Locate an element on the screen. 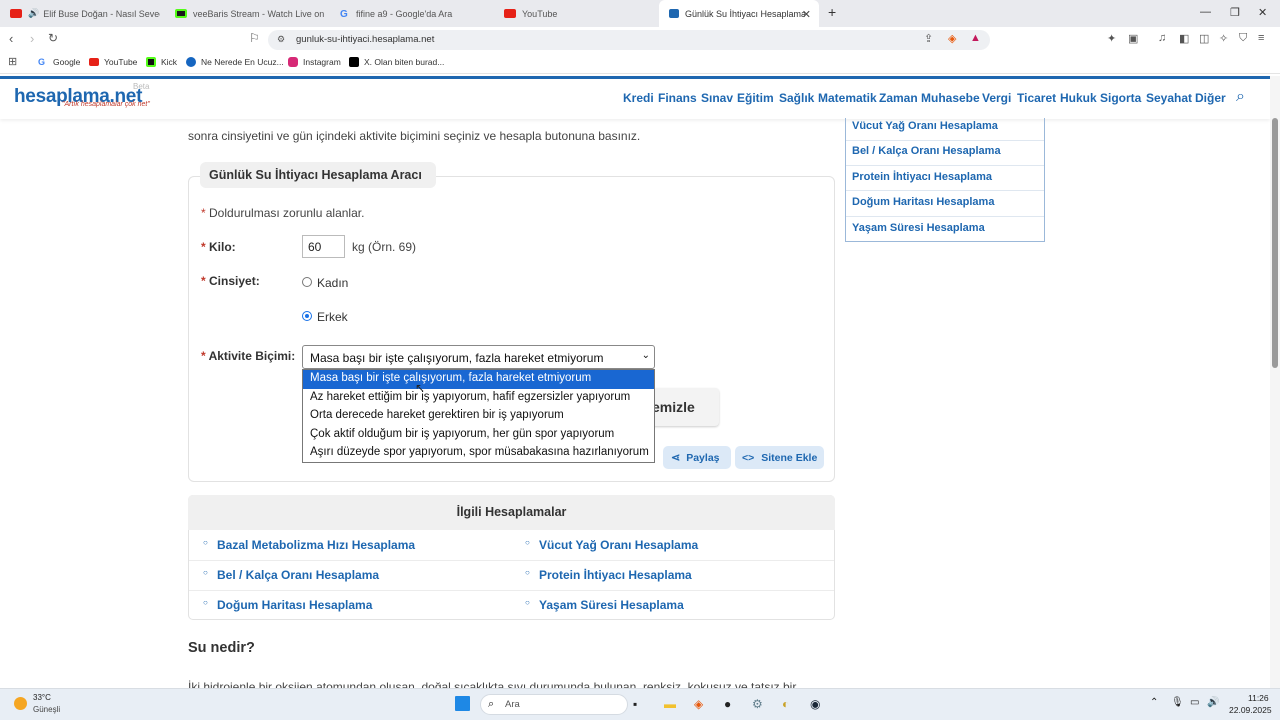 The height and width of the screenshot is (720, 1280). search-icon: ⌕ is located at coordinates (1240, 97).